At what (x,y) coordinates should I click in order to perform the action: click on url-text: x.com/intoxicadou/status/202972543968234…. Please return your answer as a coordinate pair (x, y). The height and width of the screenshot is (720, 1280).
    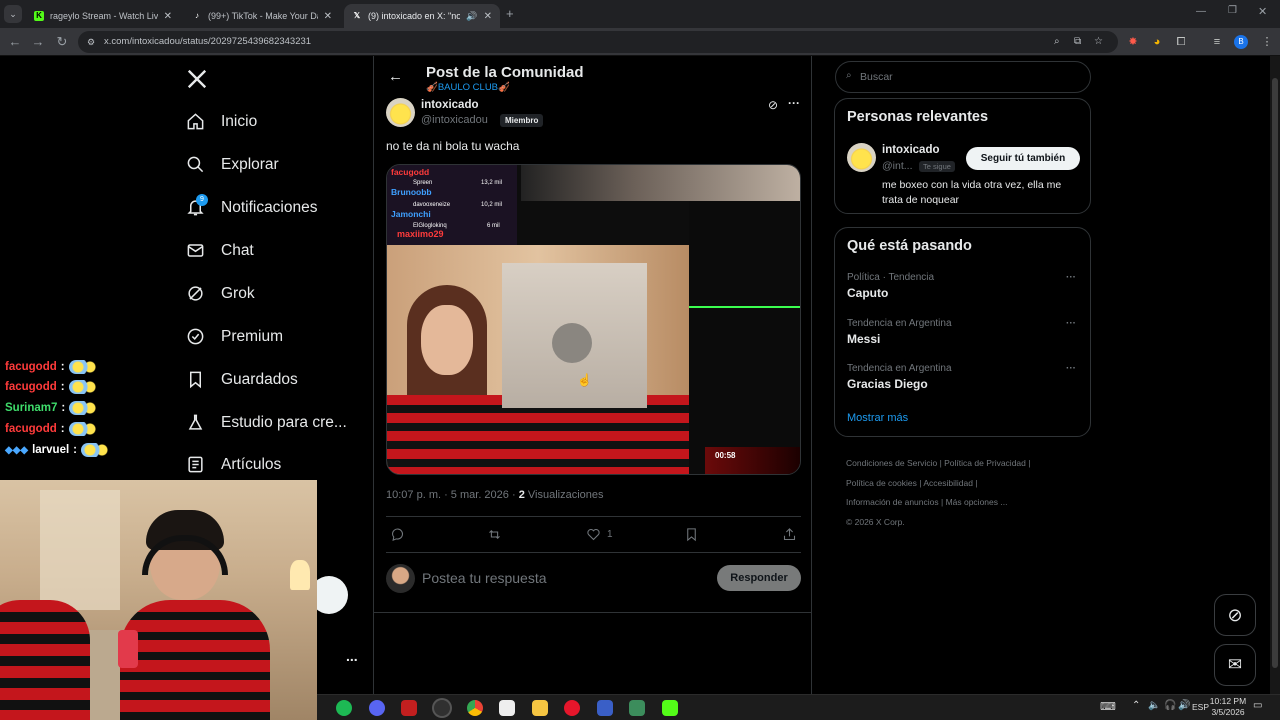
    Looking at the image, I should click on (208, 41).